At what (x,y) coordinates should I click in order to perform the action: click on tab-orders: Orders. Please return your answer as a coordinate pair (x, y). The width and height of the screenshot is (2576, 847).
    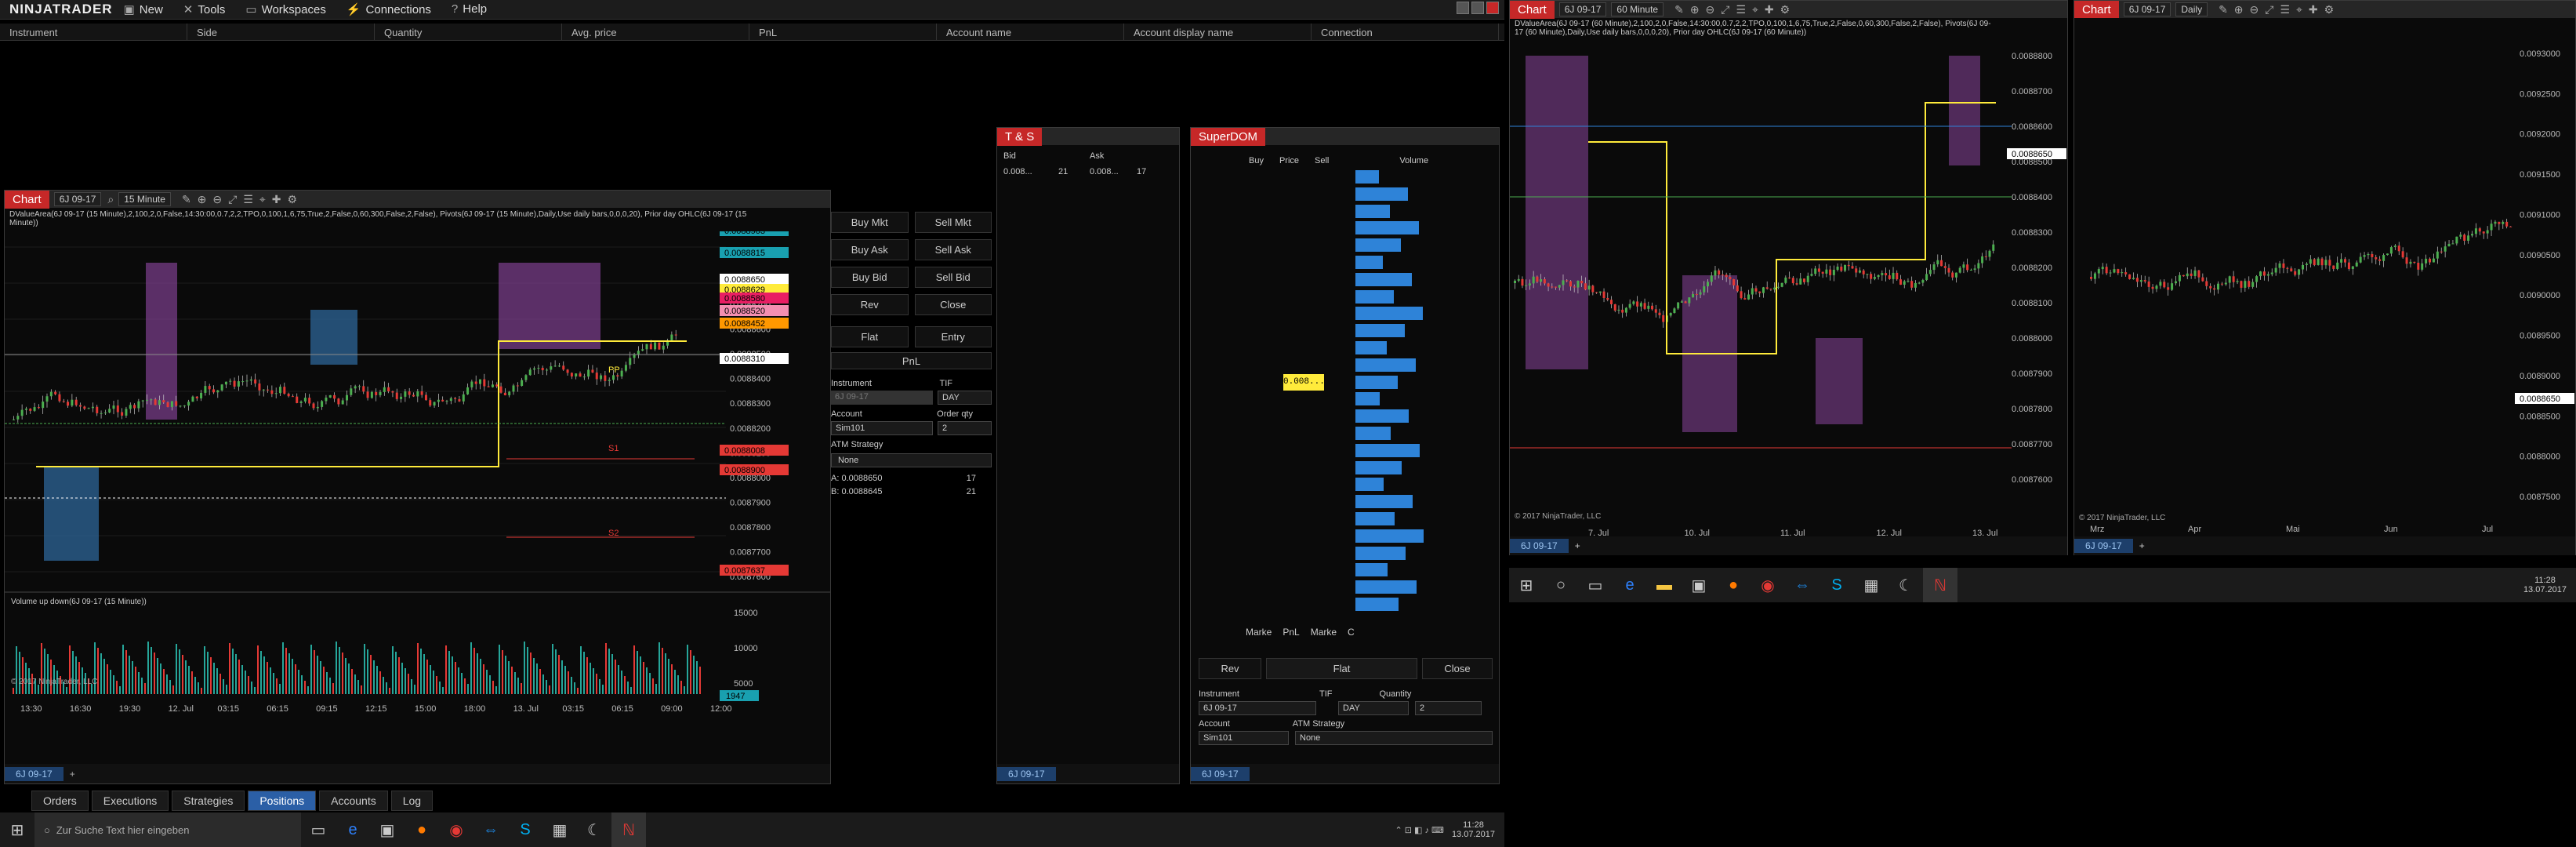
    Looking at the image, I should click on (60, 801).